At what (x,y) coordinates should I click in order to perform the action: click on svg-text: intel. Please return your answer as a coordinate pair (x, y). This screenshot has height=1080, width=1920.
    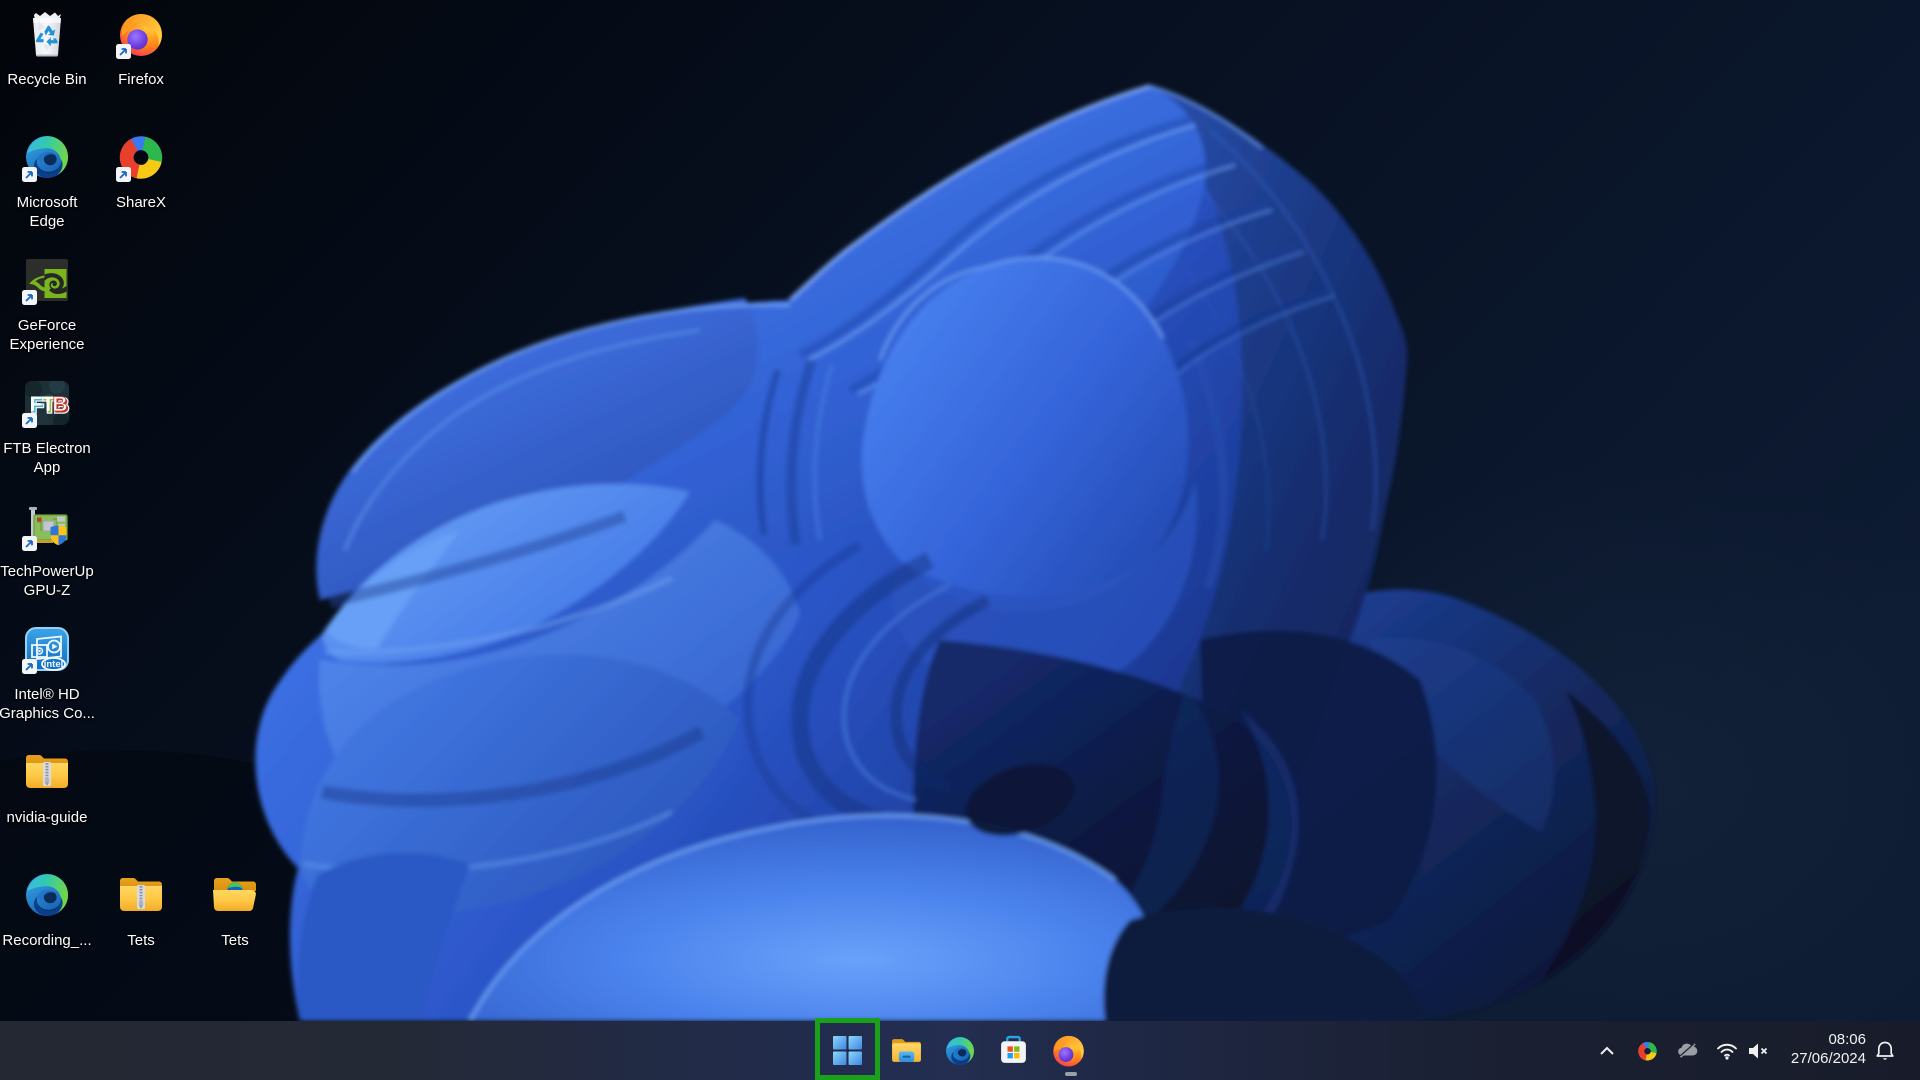
    Looking at the image, I should click on (54, 664).